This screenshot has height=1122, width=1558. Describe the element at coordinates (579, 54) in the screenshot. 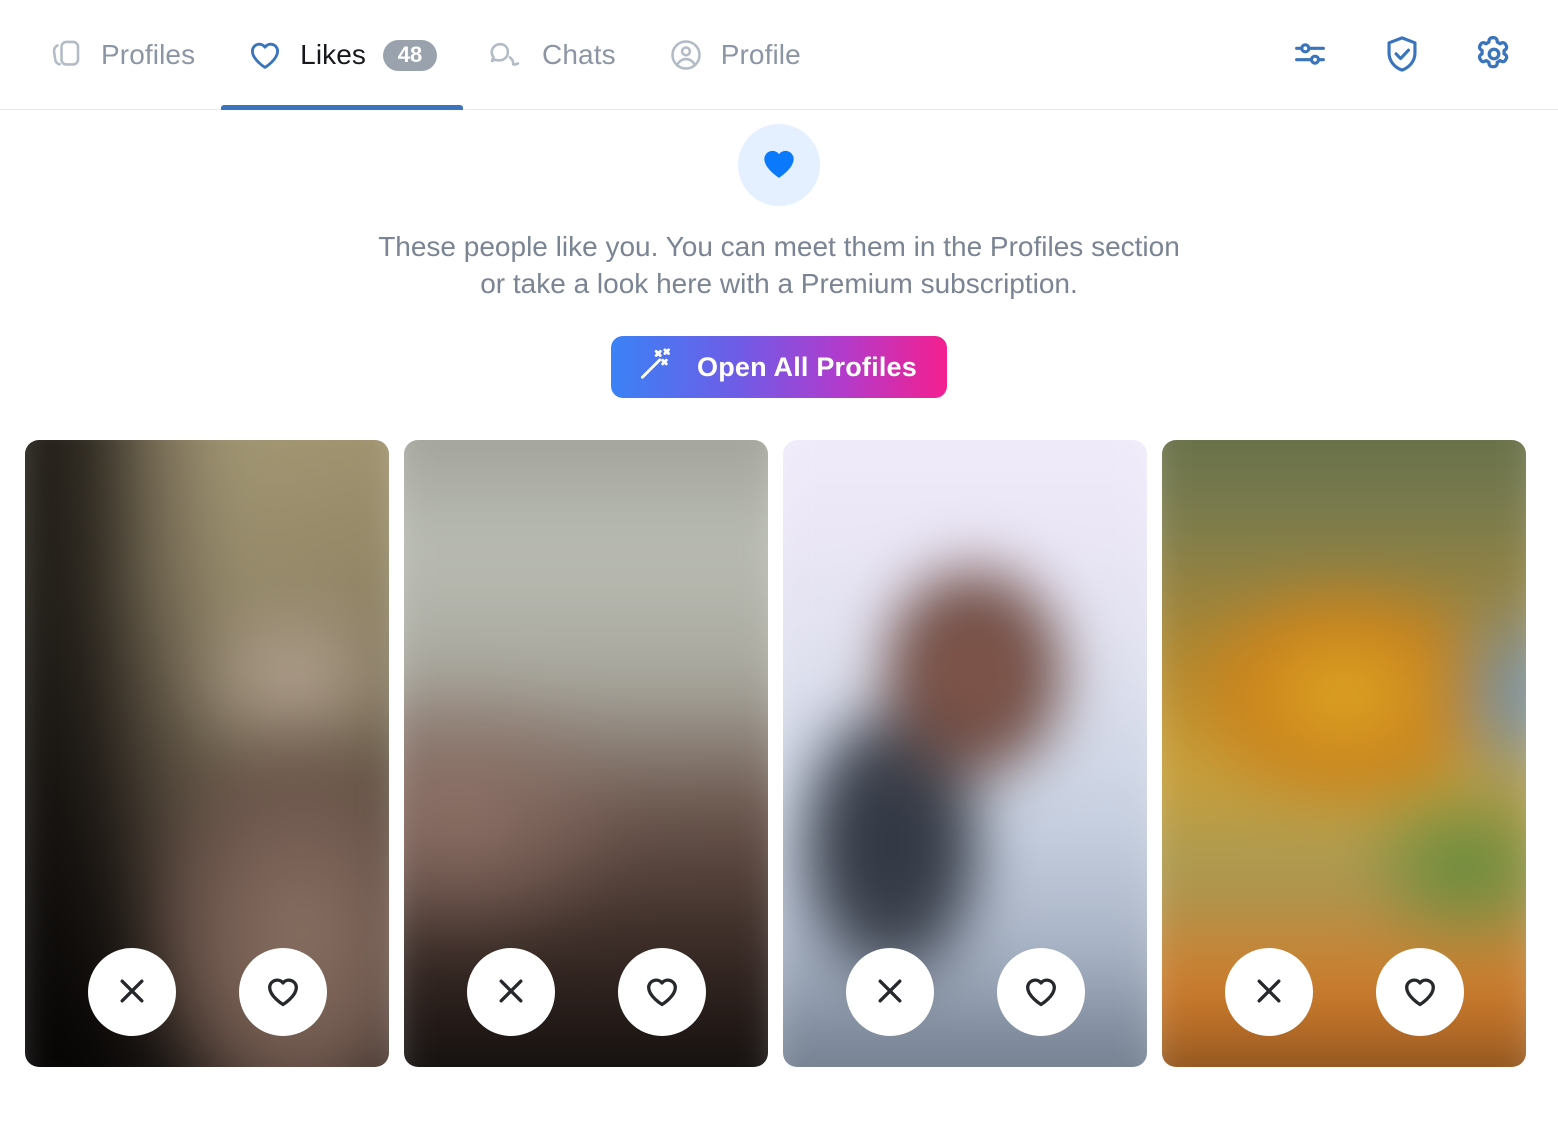

I see `tab-label: Chats` at that location.